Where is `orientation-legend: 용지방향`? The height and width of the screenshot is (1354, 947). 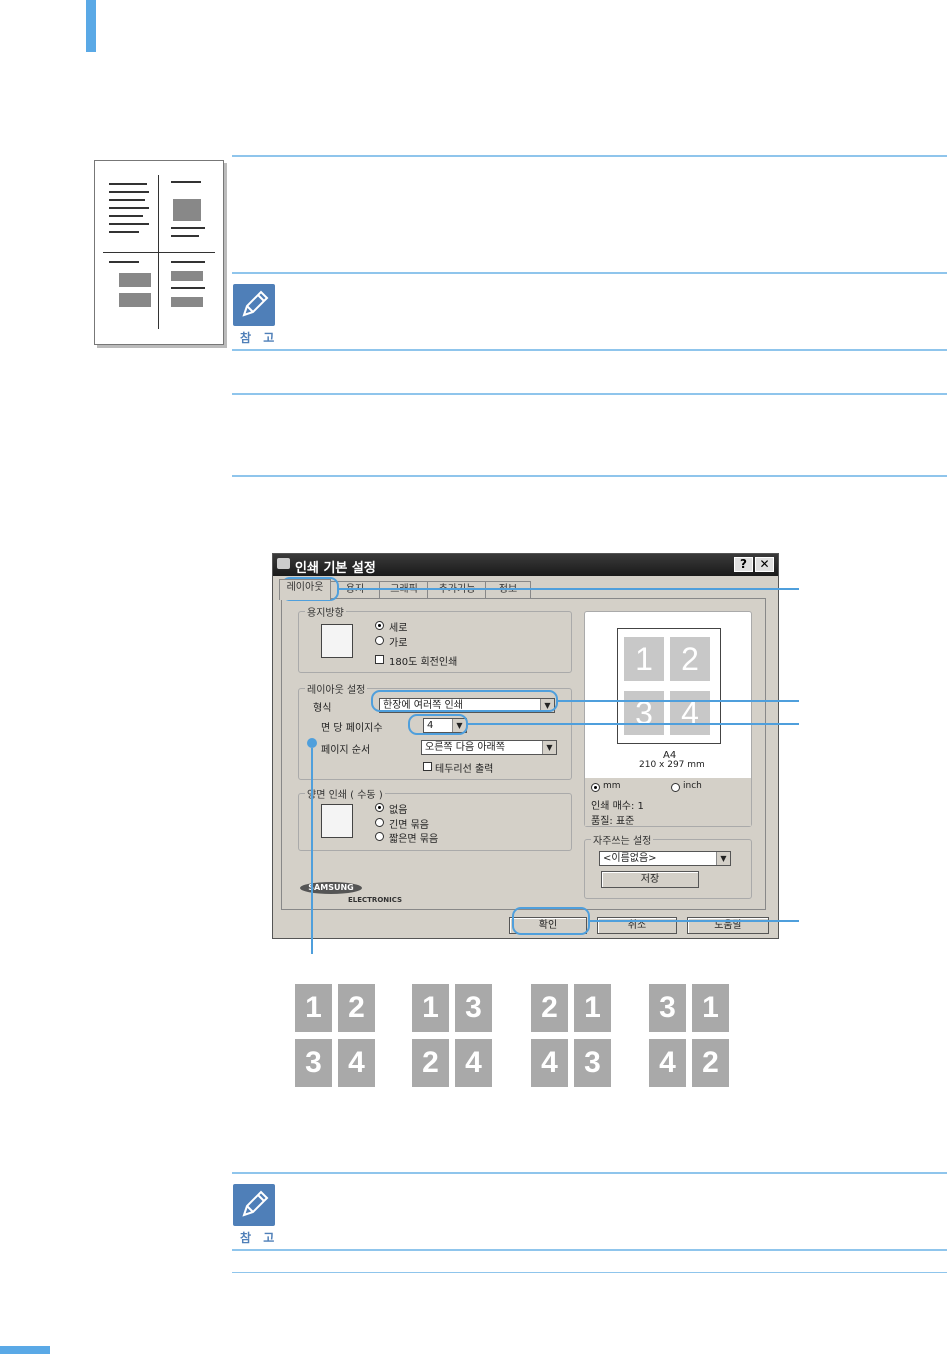
orientation-legend: 용지방향 is located at coordinates (325, 611).